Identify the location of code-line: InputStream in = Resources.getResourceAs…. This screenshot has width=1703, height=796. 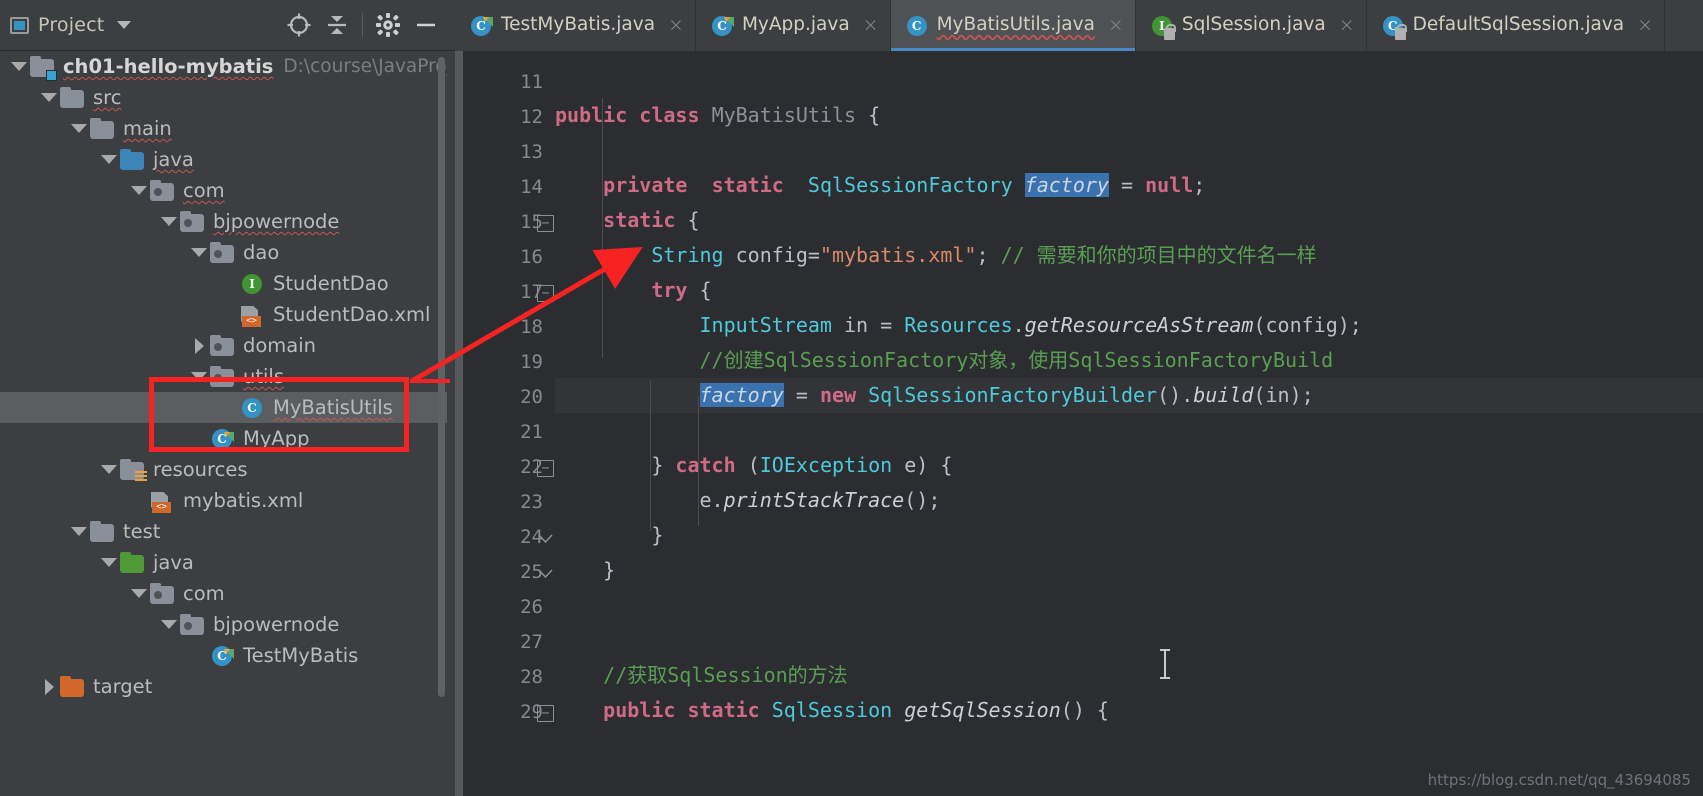
(1030, 325).